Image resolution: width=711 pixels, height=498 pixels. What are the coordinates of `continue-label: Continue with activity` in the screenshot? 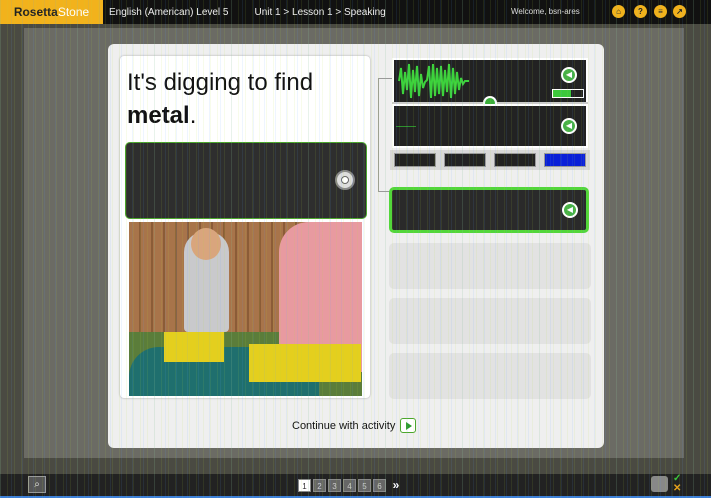 It's located at (343, 426).